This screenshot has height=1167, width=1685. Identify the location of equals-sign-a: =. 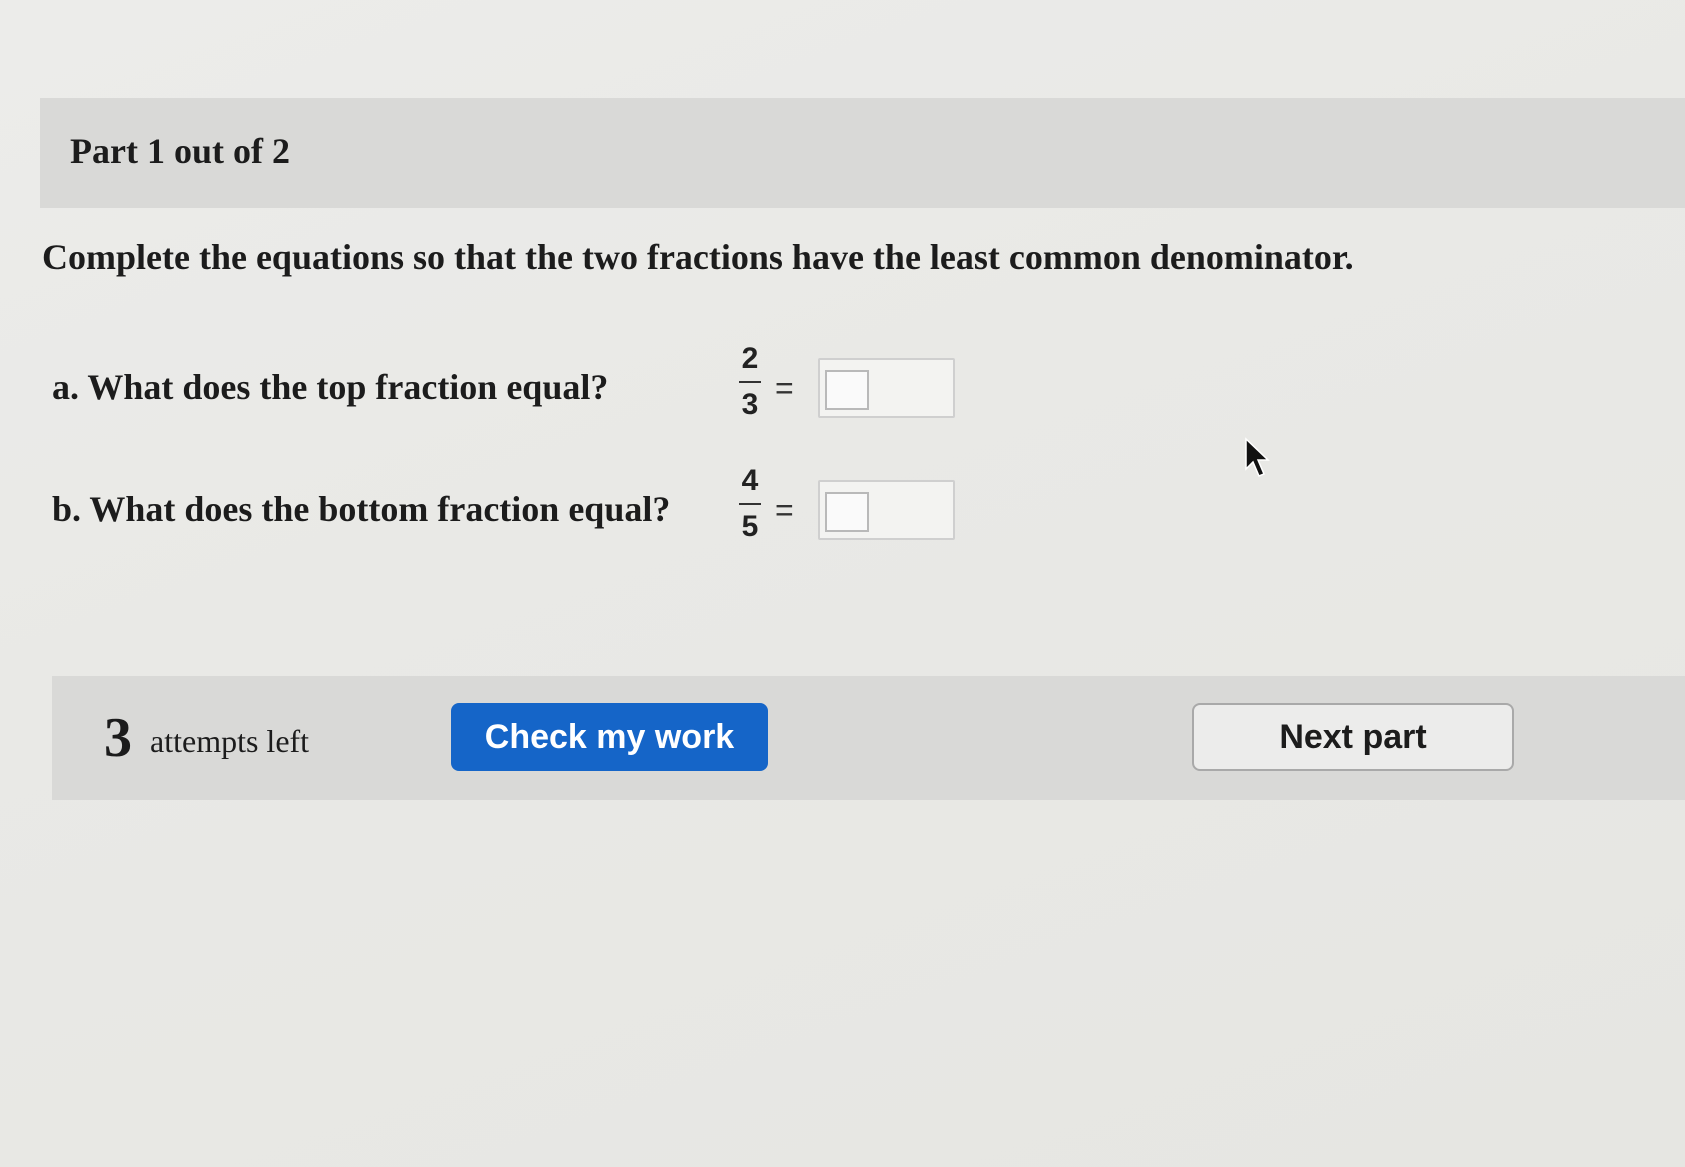
(784, 388).